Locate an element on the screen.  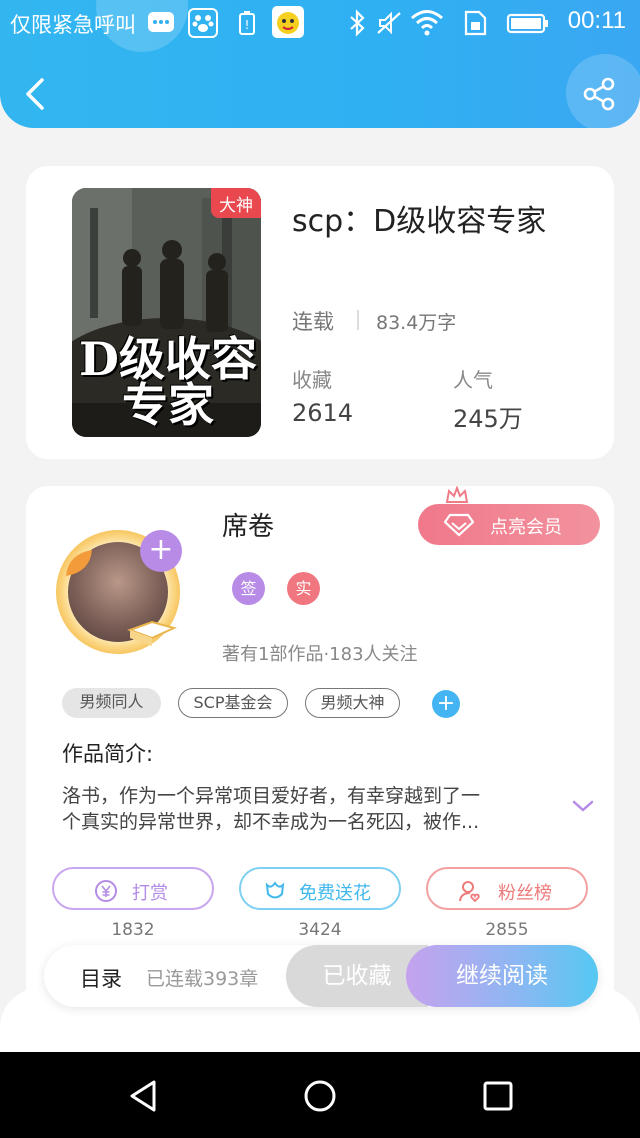
tip-count: 1832 is located at coordinates (133, 930).